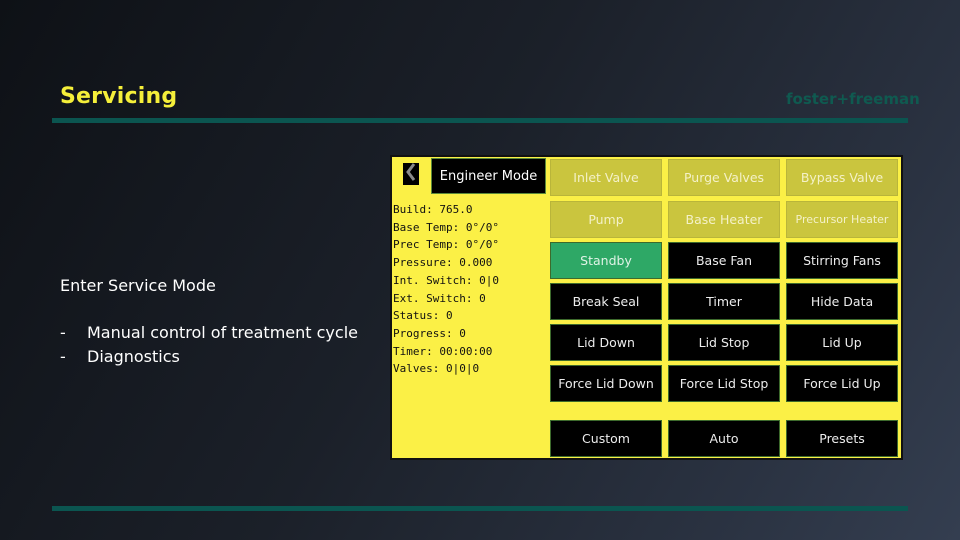 This screenshot has height=540, width=960. What do you see at coordinates (133, 356) in the screenshot?
I see `bullet-text: Diagnostics` at bounding box center [133, 356].